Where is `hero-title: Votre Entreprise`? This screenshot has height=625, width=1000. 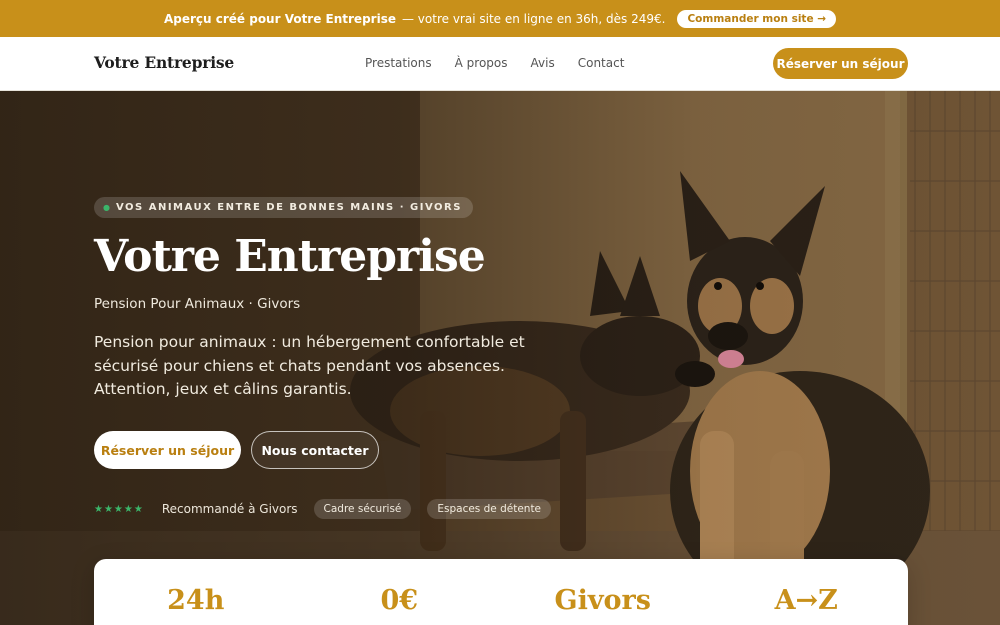 hero-title: Votre Entreprise is located at coordinates (290, 256).